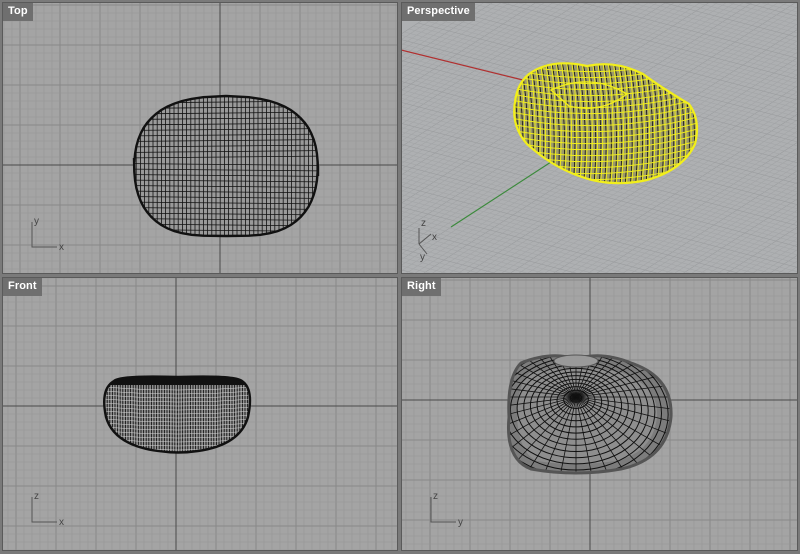  What do you see at coordinates (18, 12) in the screenshot?
I see `viewport-title: Top` at bounding box center [18, 12].